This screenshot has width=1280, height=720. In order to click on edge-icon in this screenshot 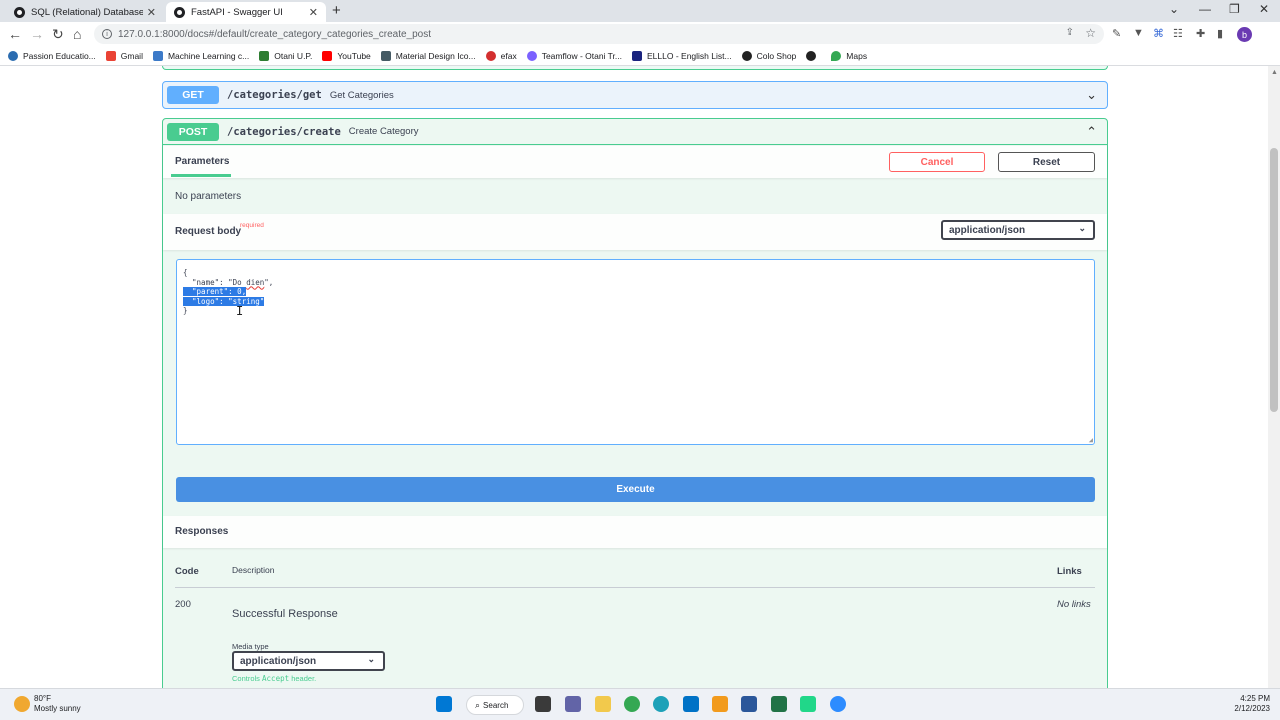, I will do `click(661, 704)`.